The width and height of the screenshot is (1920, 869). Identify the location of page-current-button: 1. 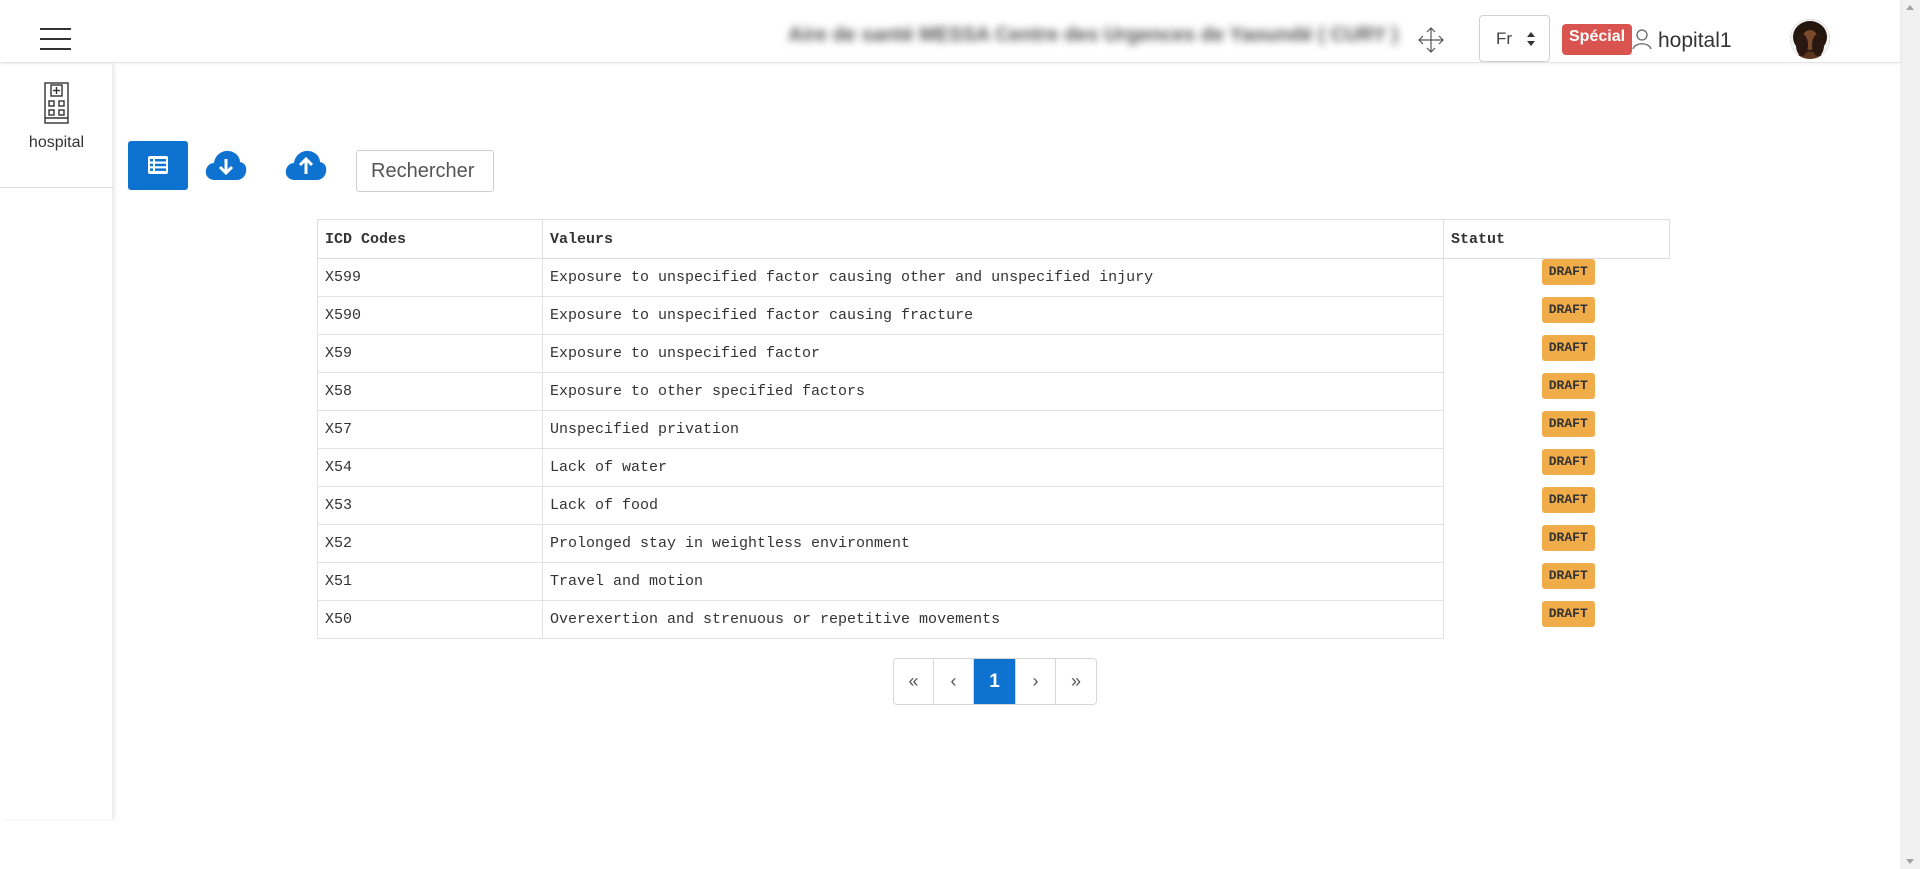
(995, 681).